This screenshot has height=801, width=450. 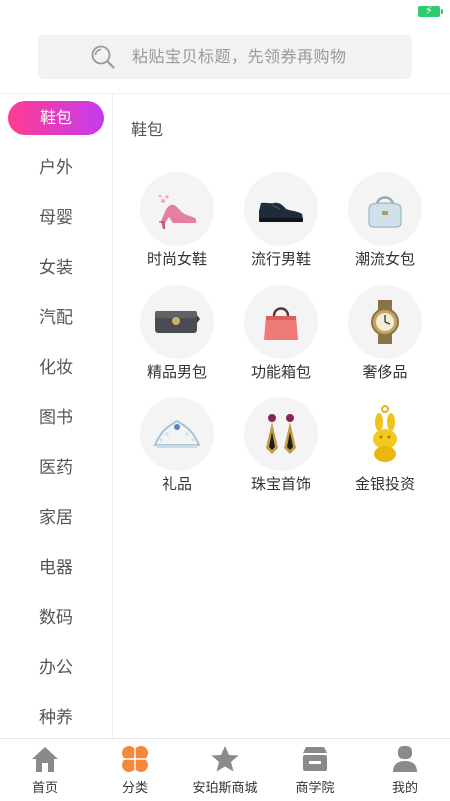 What do you see at coordinates (176, 372) in the screenshot?
I see `category-label: 精品男包` at bounding box center [176, 372].